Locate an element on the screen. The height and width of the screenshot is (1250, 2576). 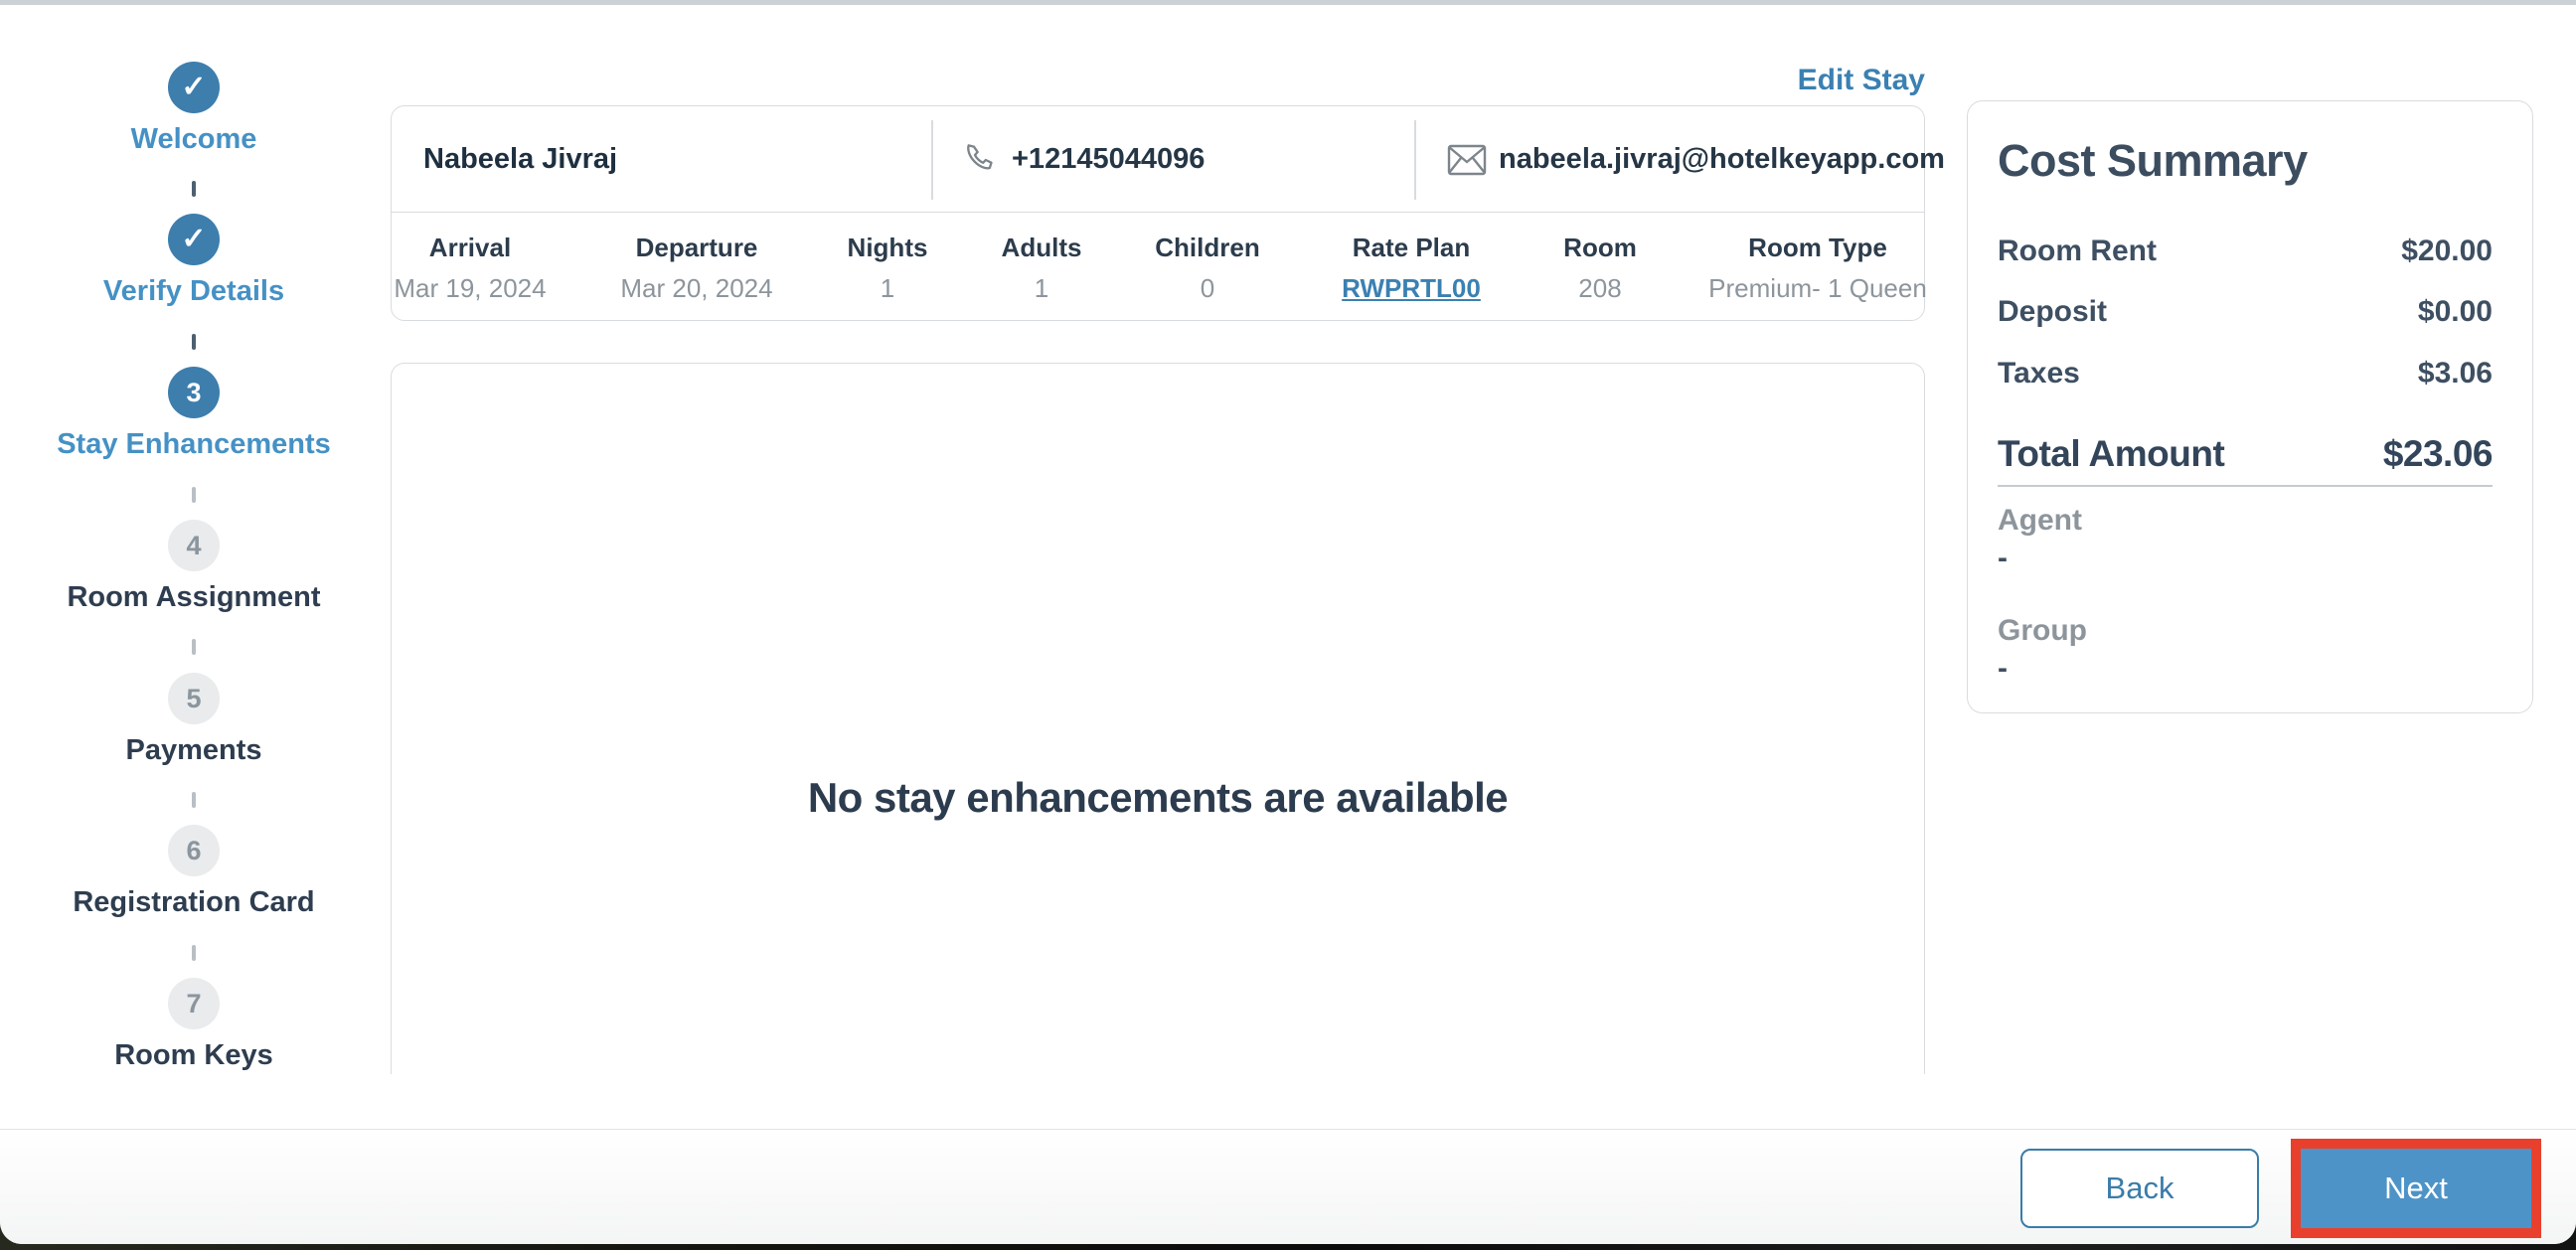
step-circle-welcome: ✓ is located at coordinates (194, 87).